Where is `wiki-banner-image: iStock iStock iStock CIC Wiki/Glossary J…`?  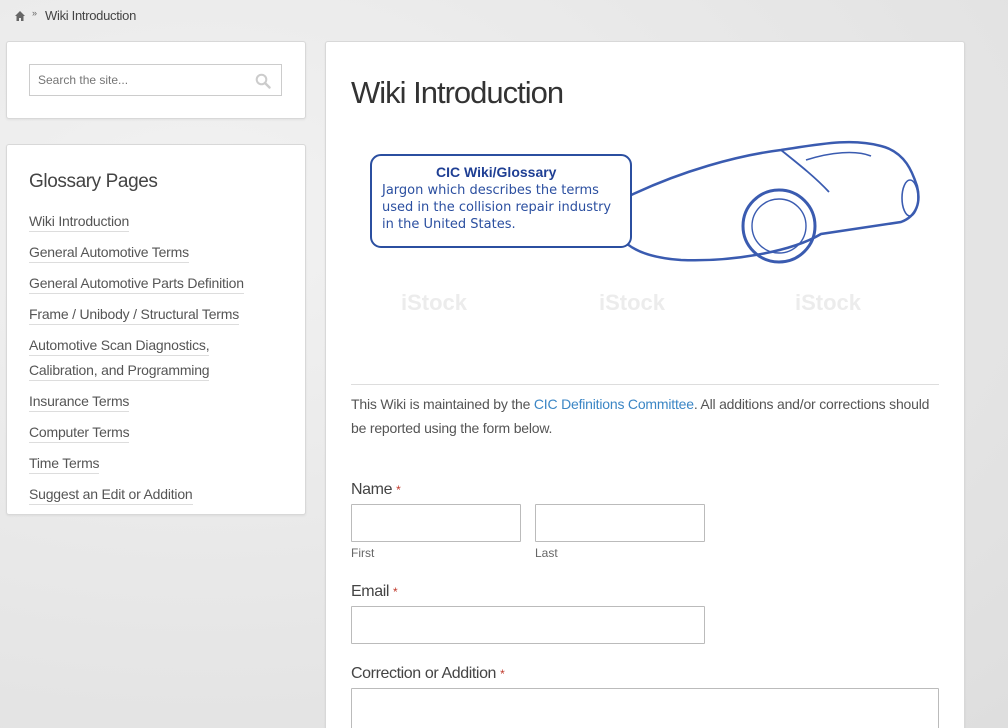 wiki-banner-image: iStock iStock iStock CIC Wiki/Glossary J… is located at coordinates (645, 227).